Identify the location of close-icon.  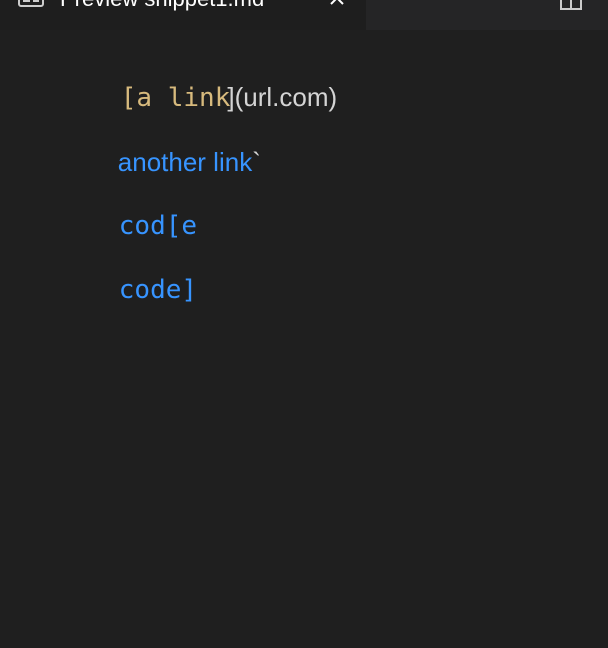
(337, 6).